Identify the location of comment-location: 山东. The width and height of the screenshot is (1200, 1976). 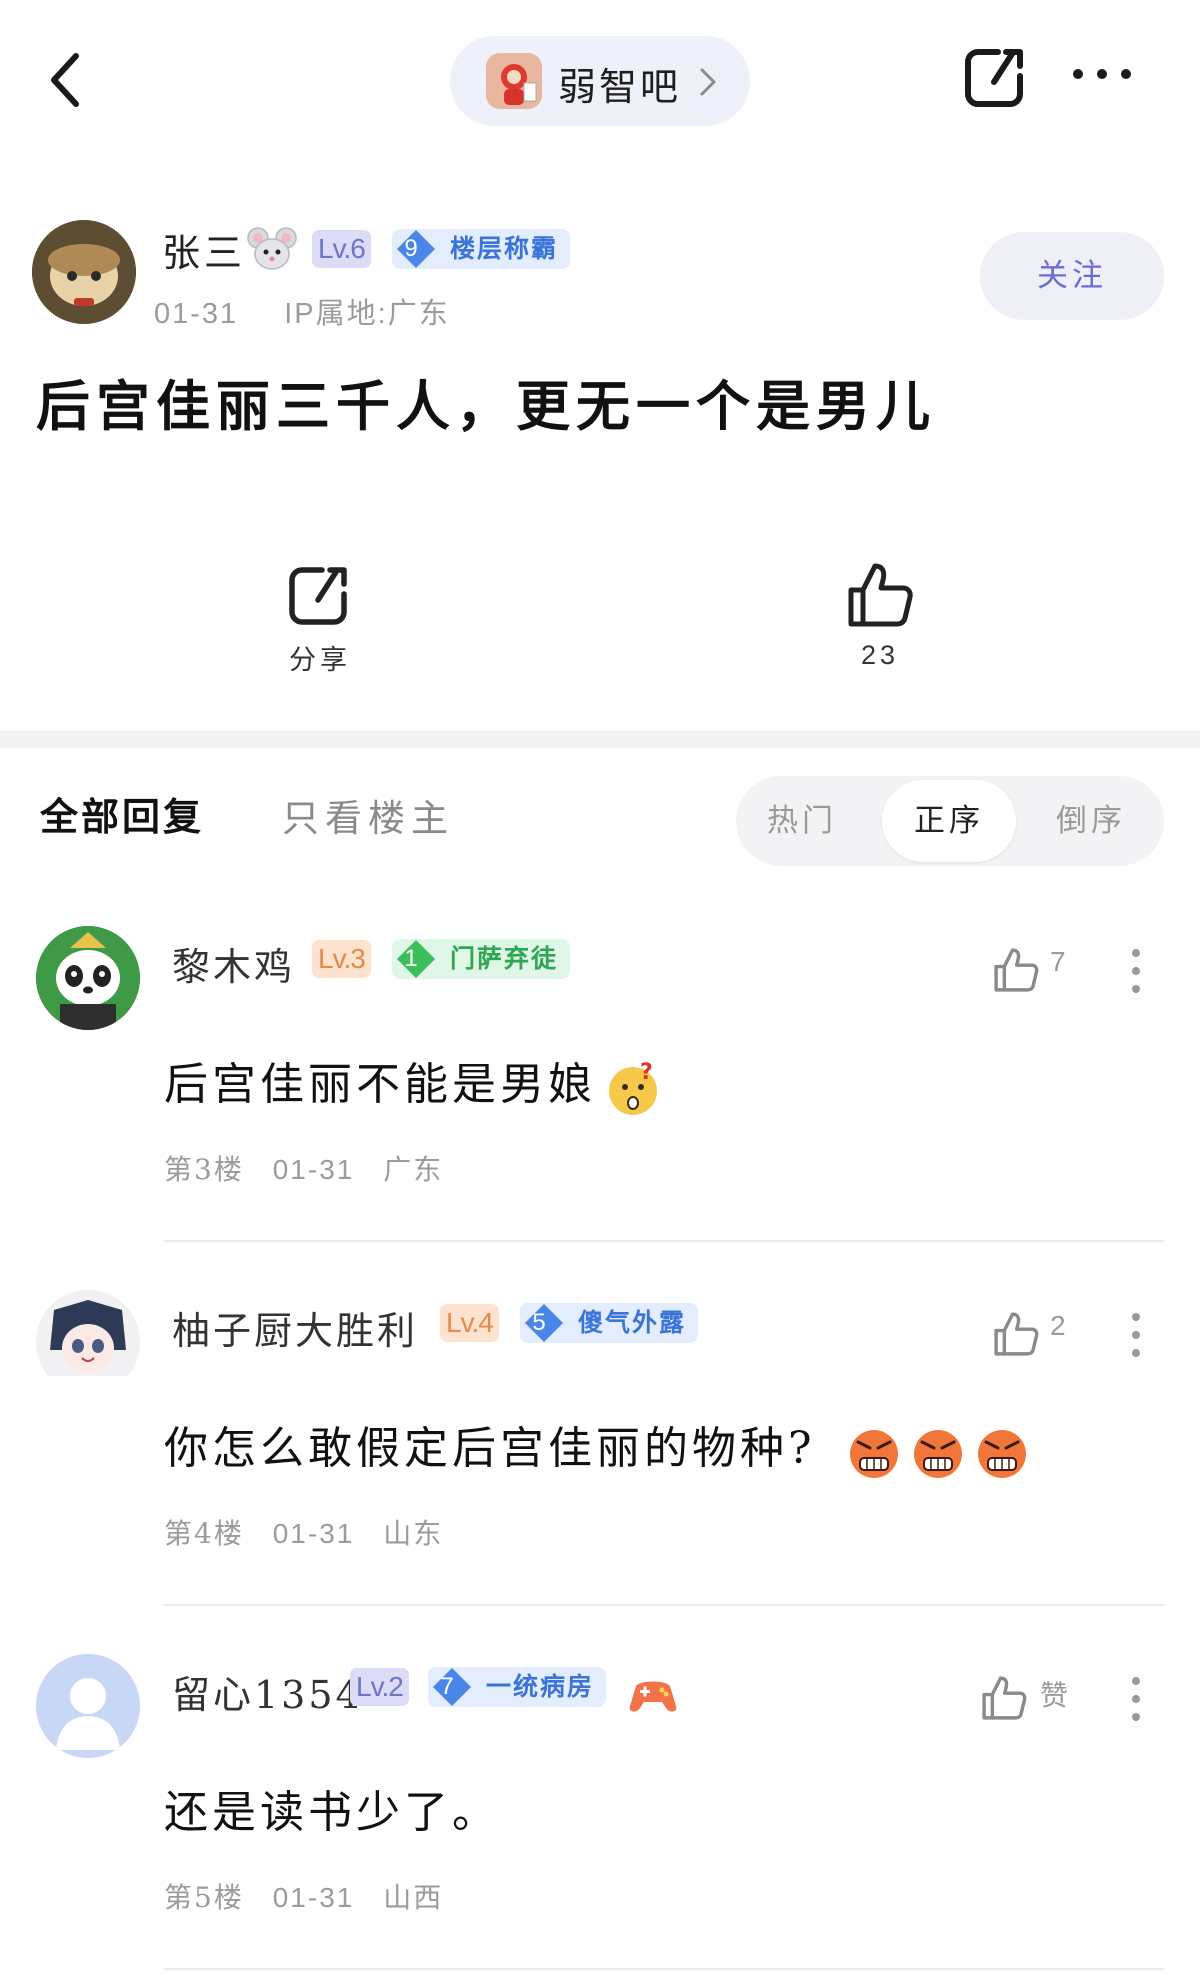
(413, 1533).